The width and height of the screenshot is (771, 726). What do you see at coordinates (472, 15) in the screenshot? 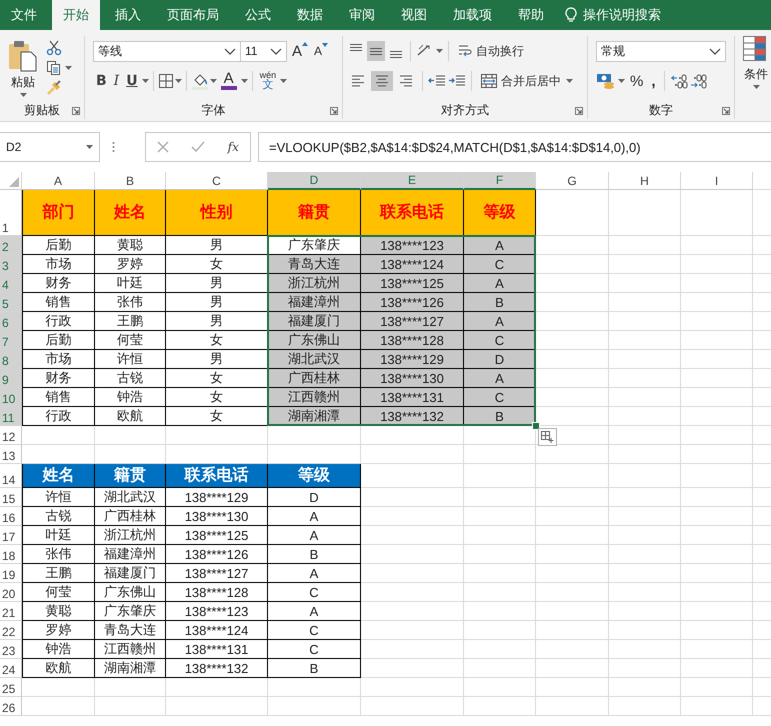
I see `ribbon-tab: 加载项` at bounding box center [472, 15].